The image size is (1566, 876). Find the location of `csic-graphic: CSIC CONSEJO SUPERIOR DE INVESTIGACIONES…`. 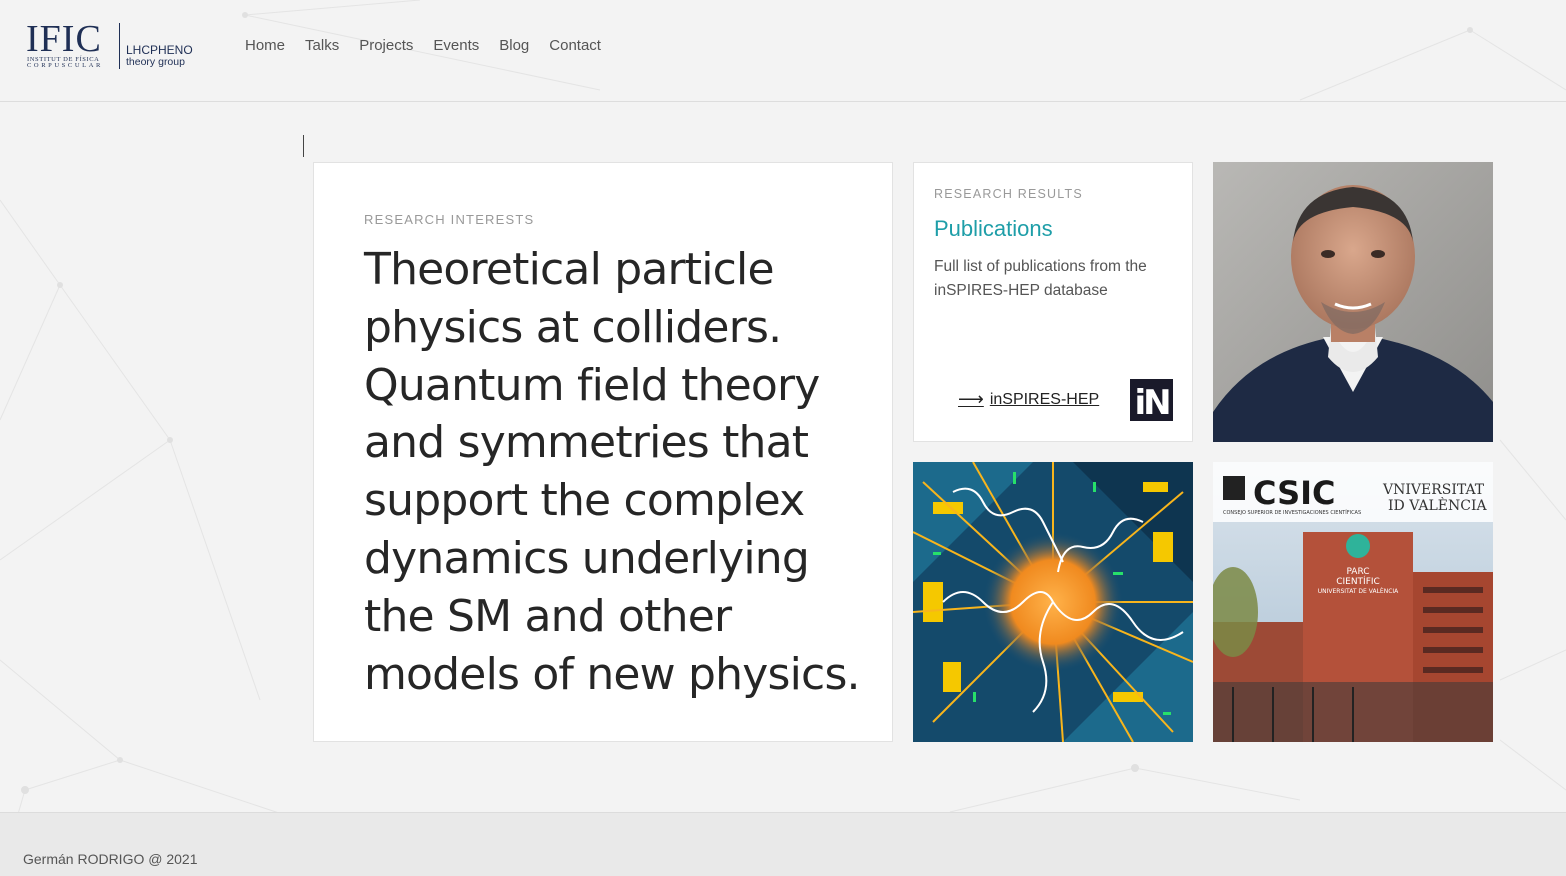

csic-graphic: CSIC CONSEJO SUPERIOR DE INVESTIGACIONES… is located at coordinates (1353, 602).